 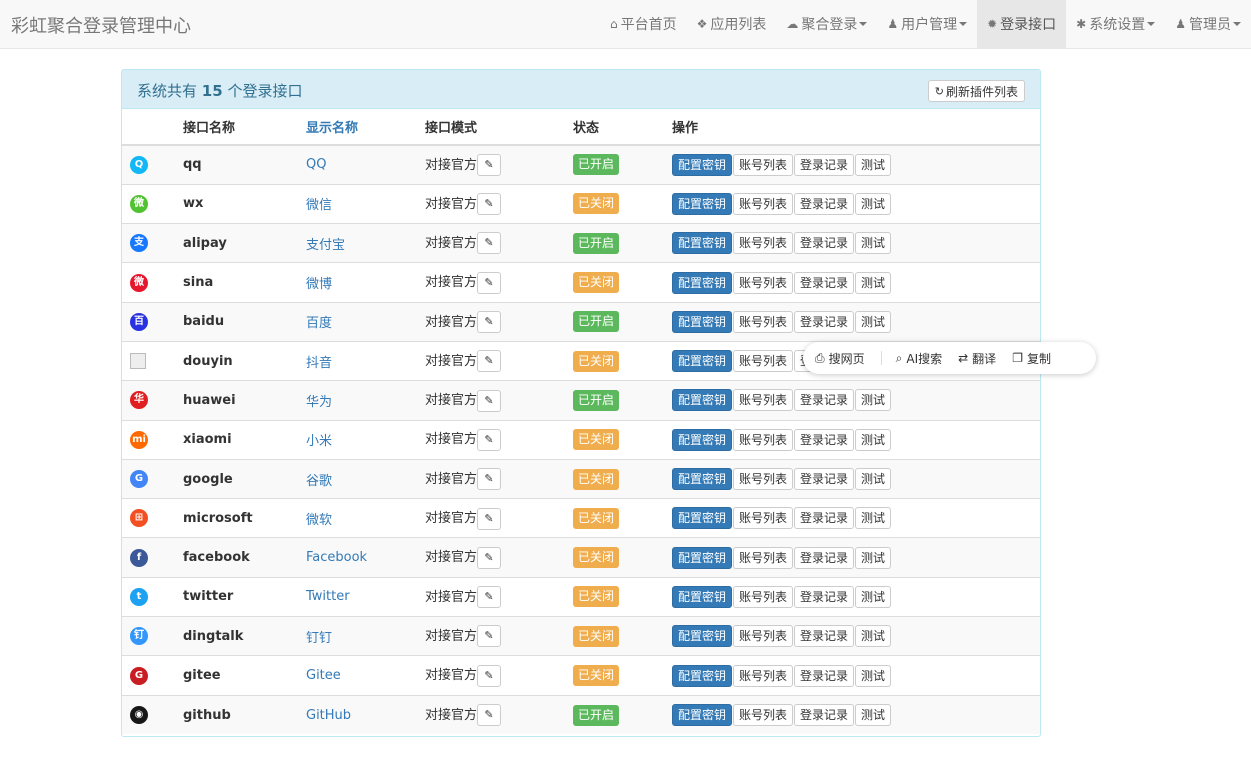 I want to click on nav-item-3: ♟ 用户管理, so click(x=927, y=24).